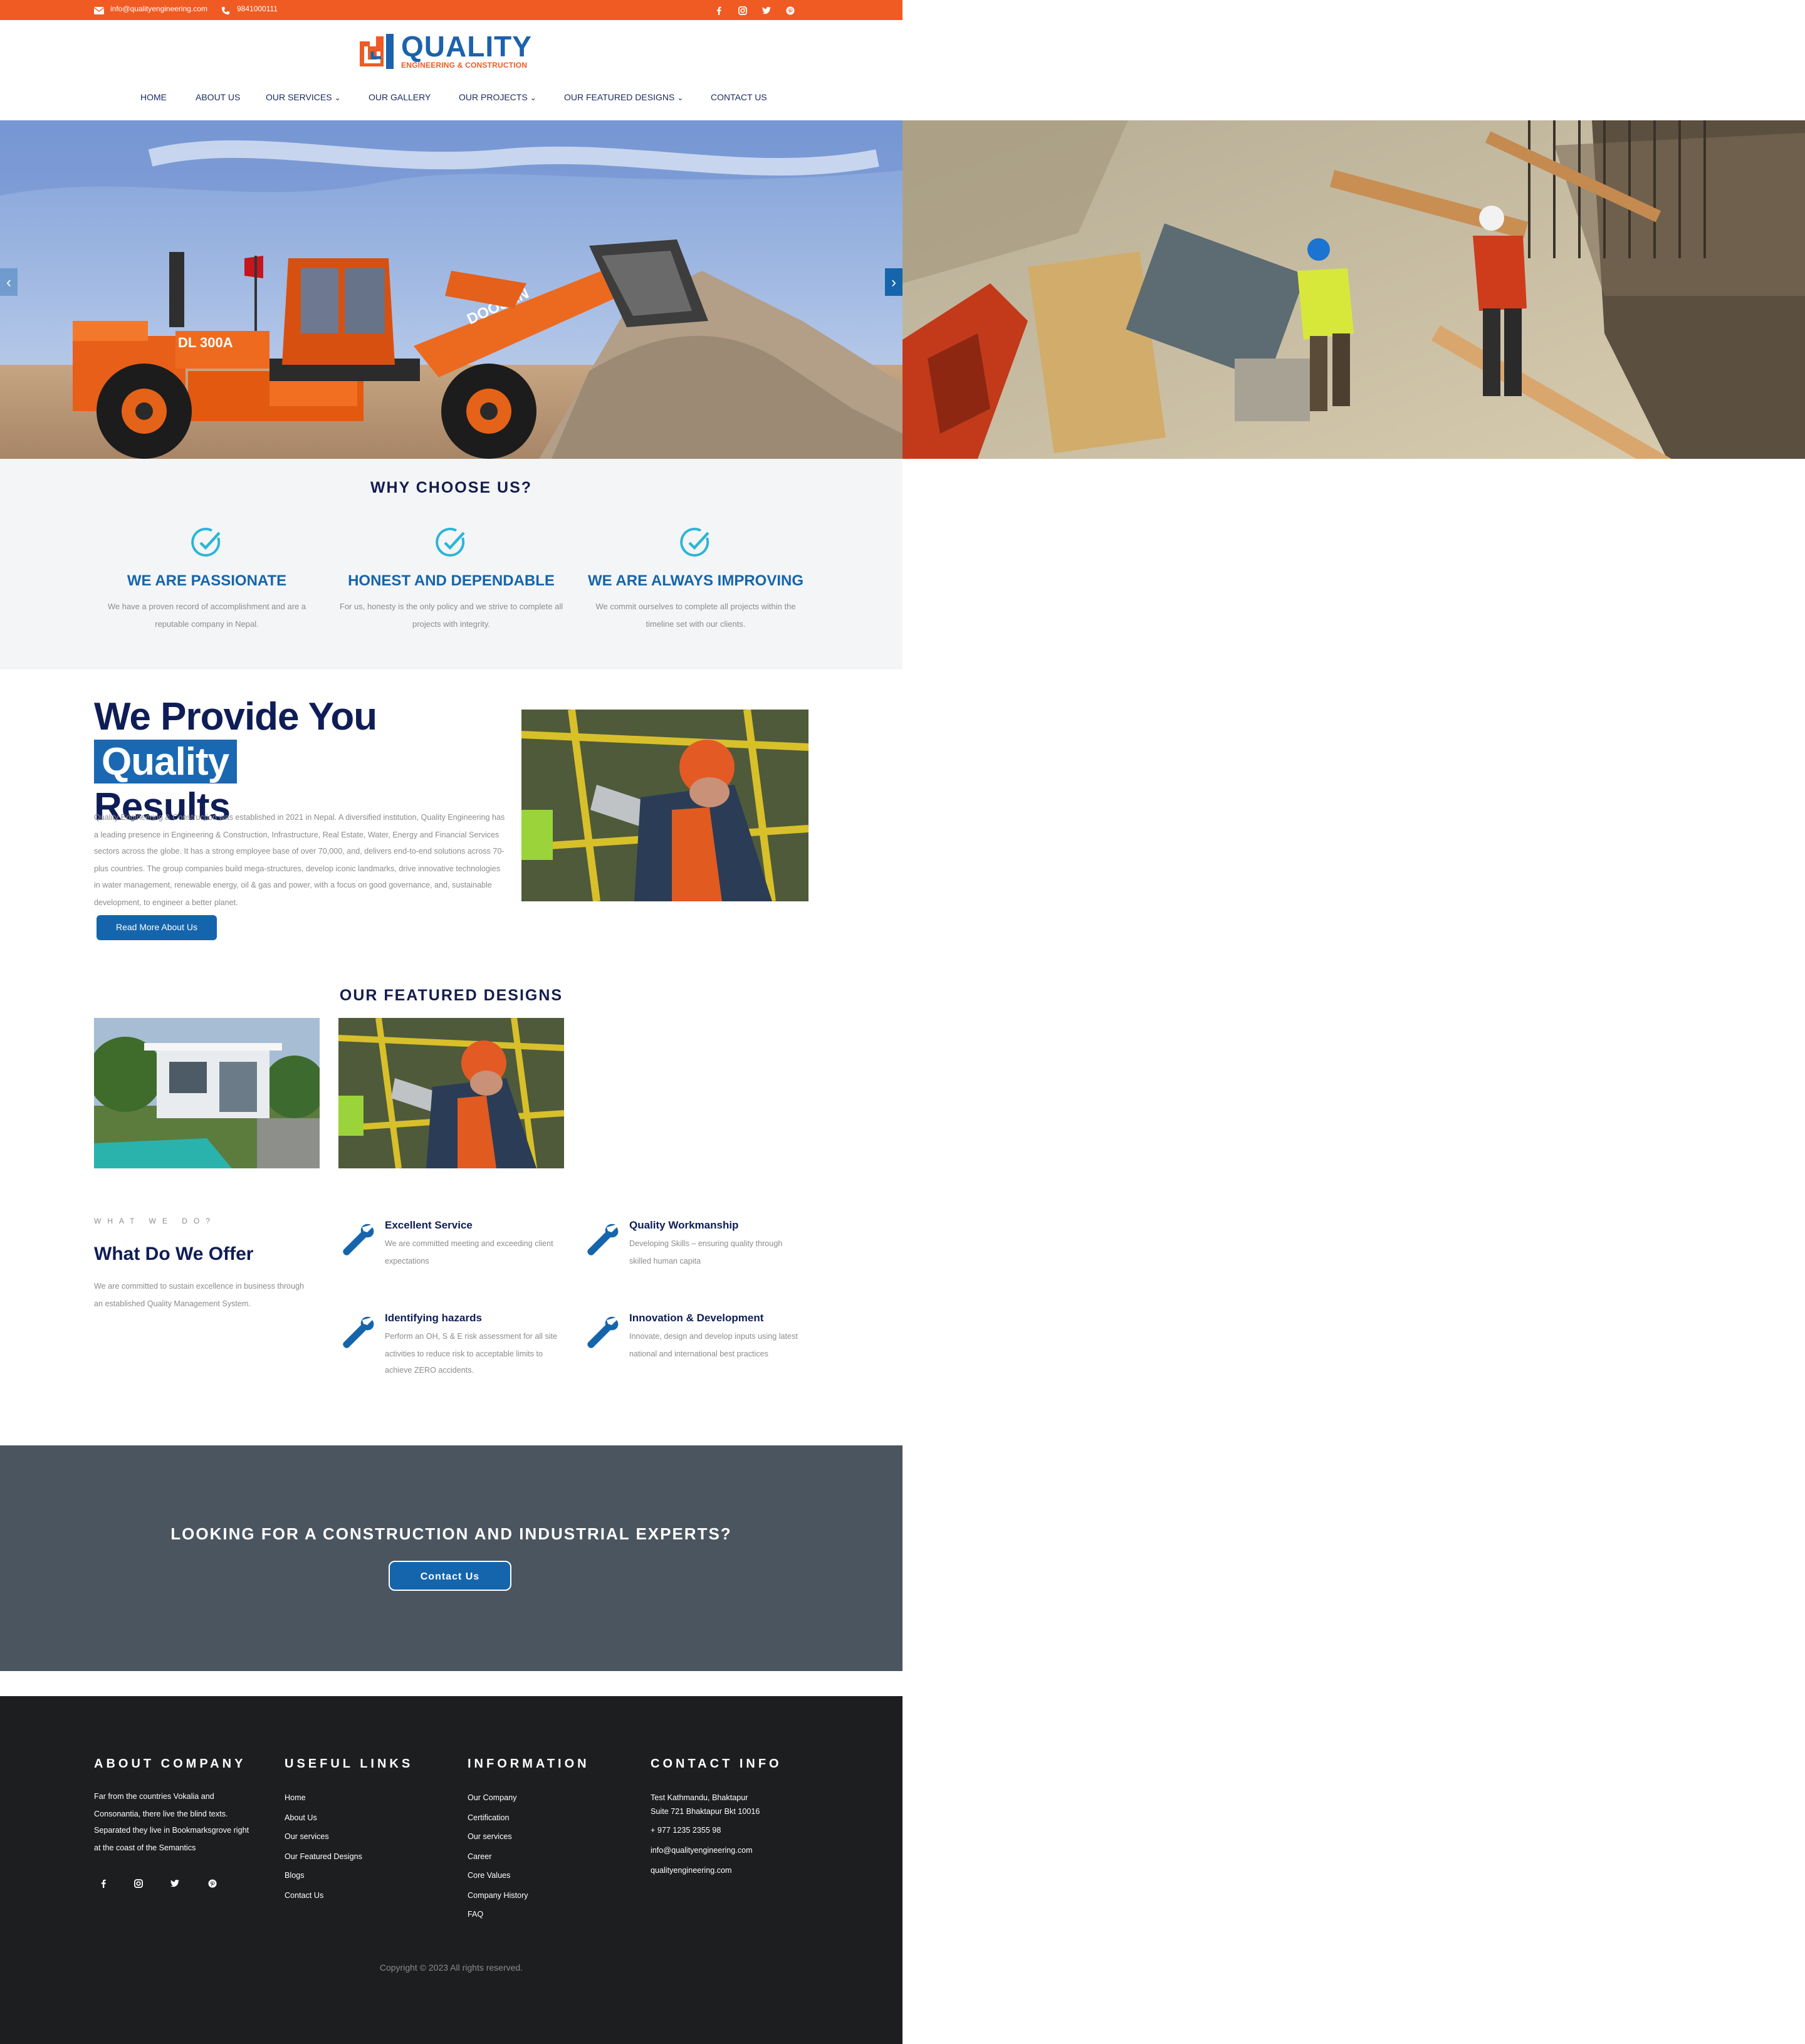  I want to click on about-heading-part1: We Provide You, so click(236, 716).